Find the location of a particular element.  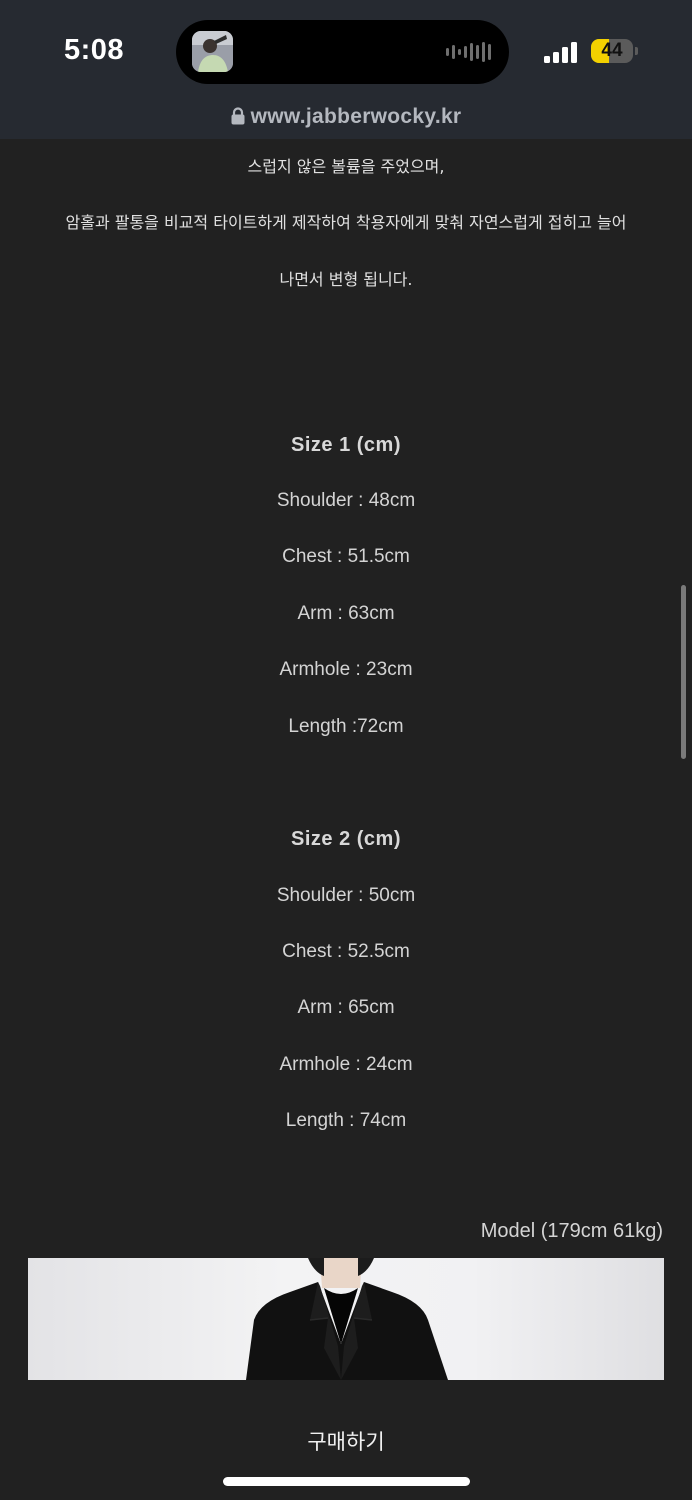

size1-arm: Arm : 63cm is located at coordinates (346, 613).